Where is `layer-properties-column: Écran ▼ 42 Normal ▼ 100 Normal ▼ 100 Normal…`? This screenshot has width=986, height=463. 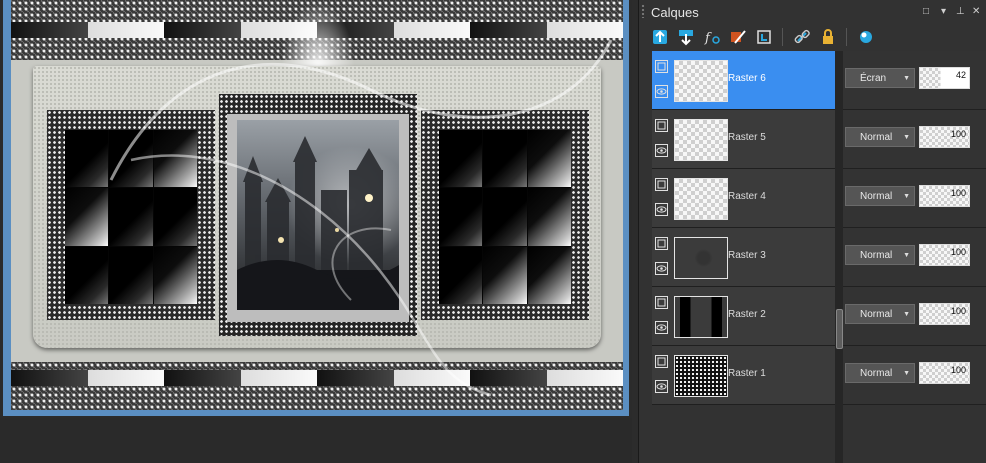 layer-properties-column: Écran ▼ 42 Normal ▼ 100 Normal ▼ 100 Normal… is located at coordinates (914, 228).